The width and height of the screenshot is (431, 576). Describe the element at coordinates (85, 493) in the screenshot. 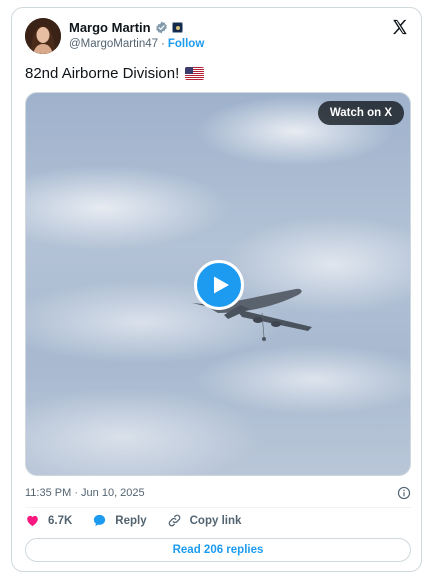

I see `post-timestamp: 11:35 PM · Jun 10, 2025` at that location.